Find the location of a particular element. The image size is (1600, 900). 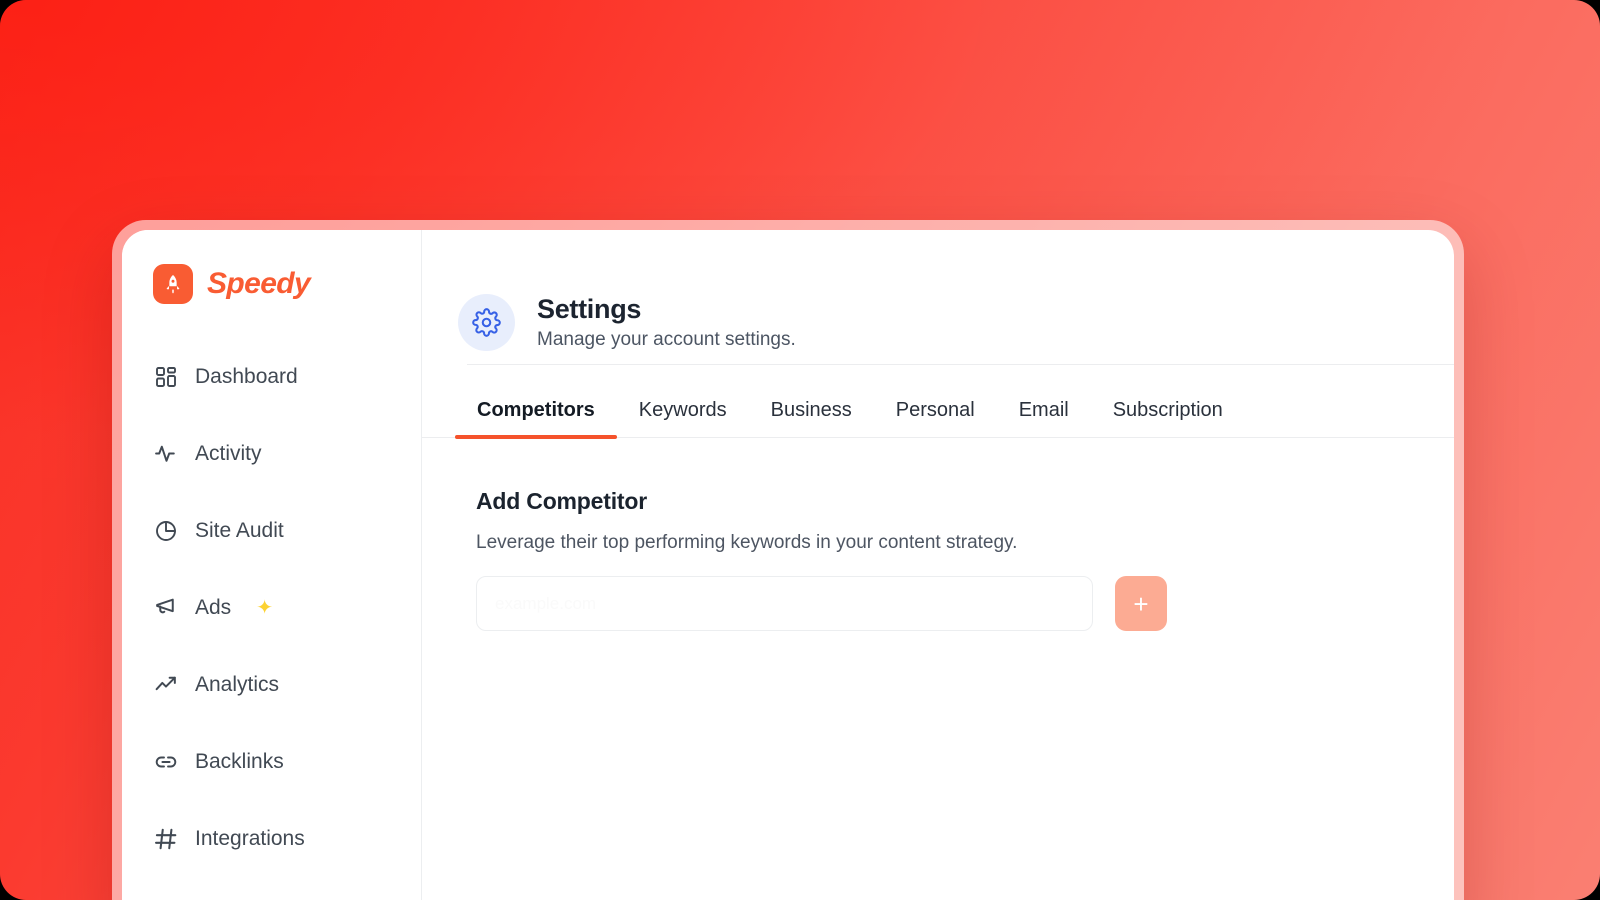

tab-competitors: Competitors is located at coordinates (536, 414).